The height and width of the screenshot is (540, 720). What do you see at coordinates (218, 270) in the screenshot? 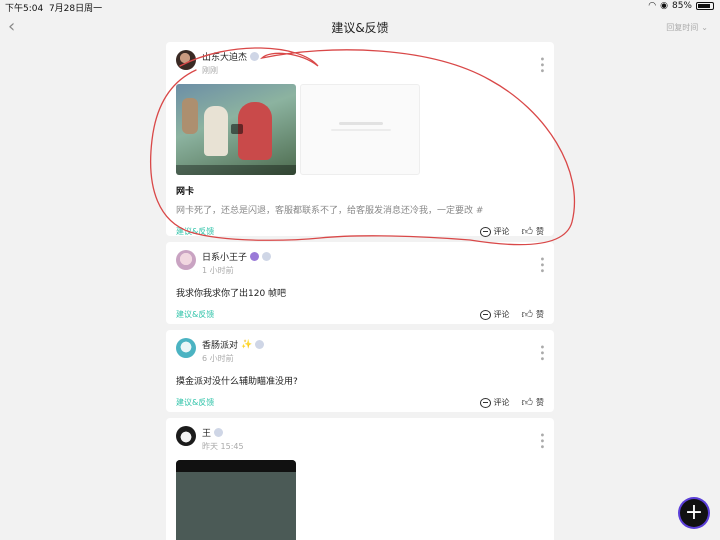
I see `post-time: 1 小时前` at bounding box center [218, 270].